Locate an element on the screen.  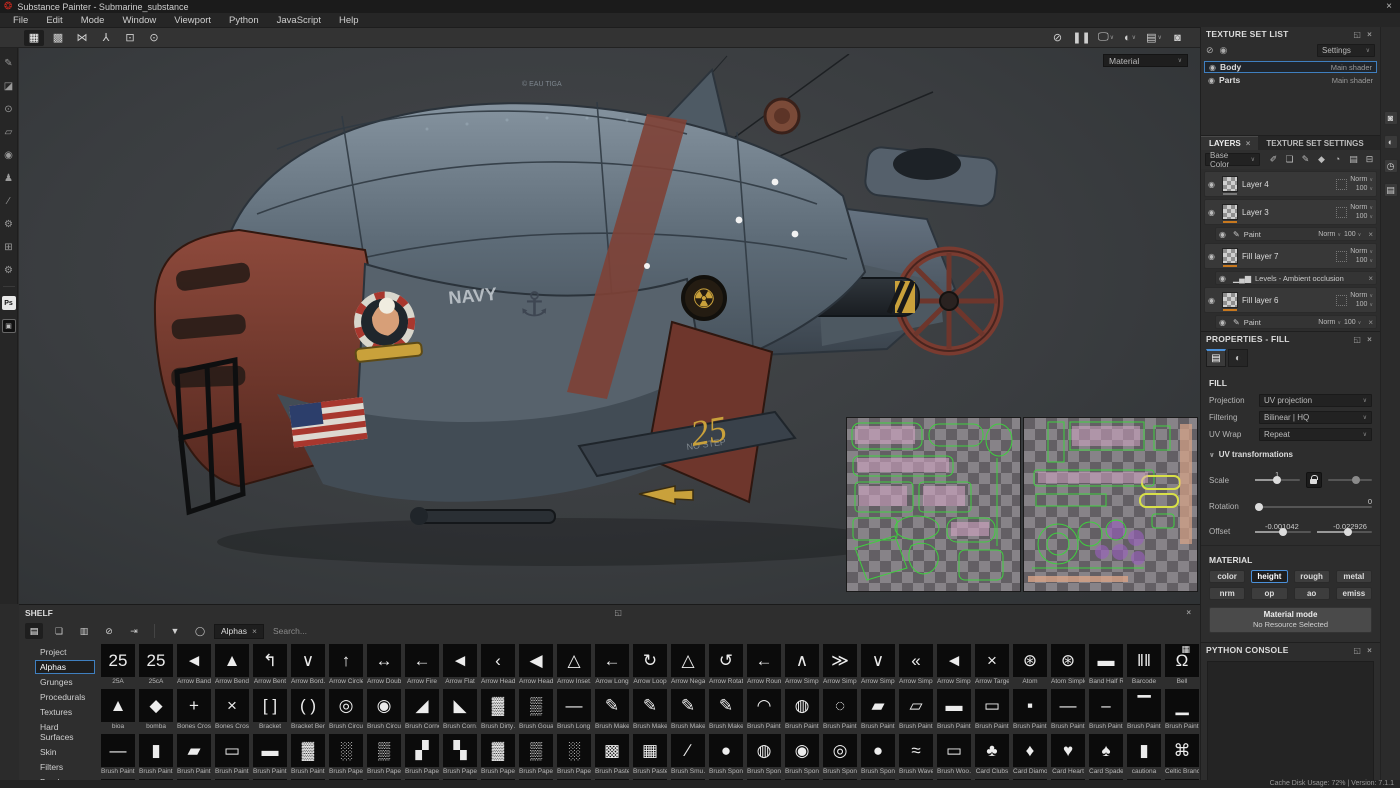
add-effect-icon: ✐ is located at coordinates (1273, 159).